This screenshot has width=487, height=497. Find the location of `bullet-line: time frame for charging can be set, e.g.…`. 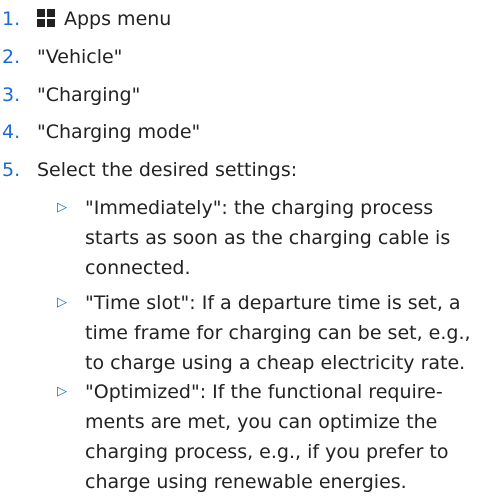

bullet-line: time frame for charging can be set, e.g.… is located at coordinates (278, 333).